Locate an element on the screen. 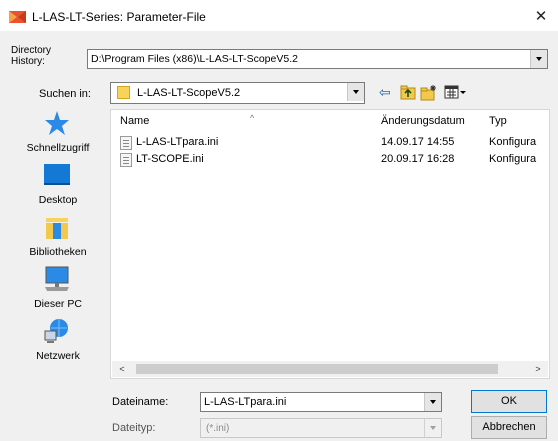 The height and width of the screenshot is (441, 558). scroll-thumb is located at coordinates (317, 369).